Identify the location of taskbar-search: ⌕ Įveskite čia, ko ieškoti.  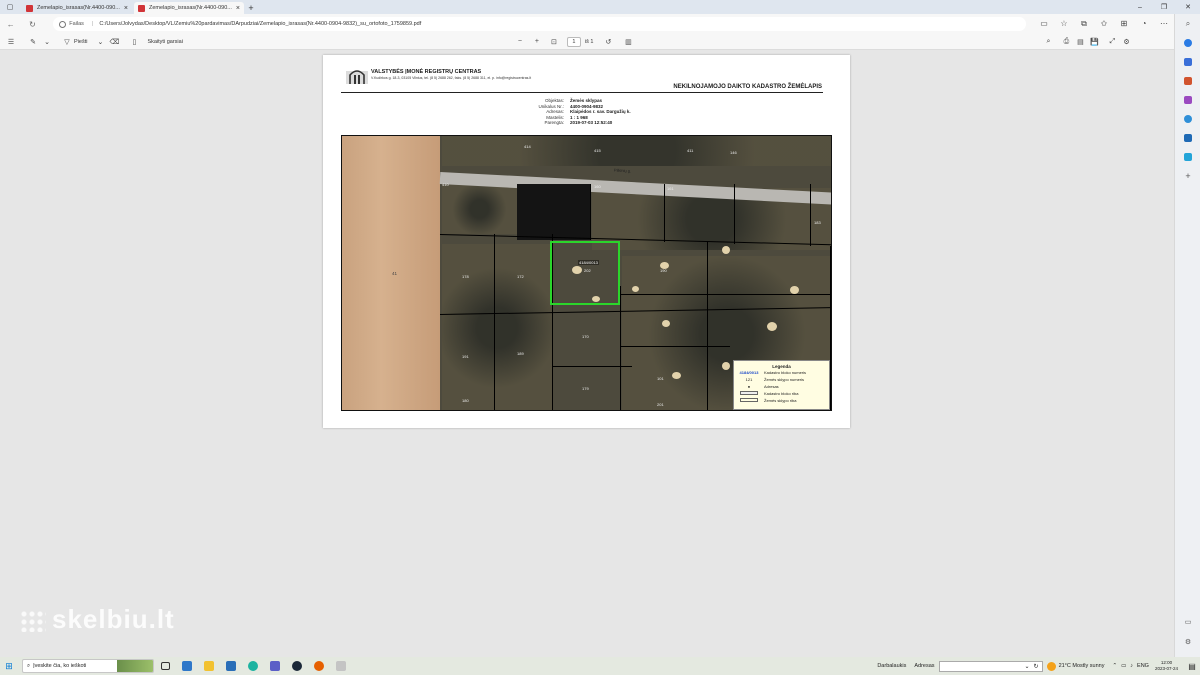
(88, 666).